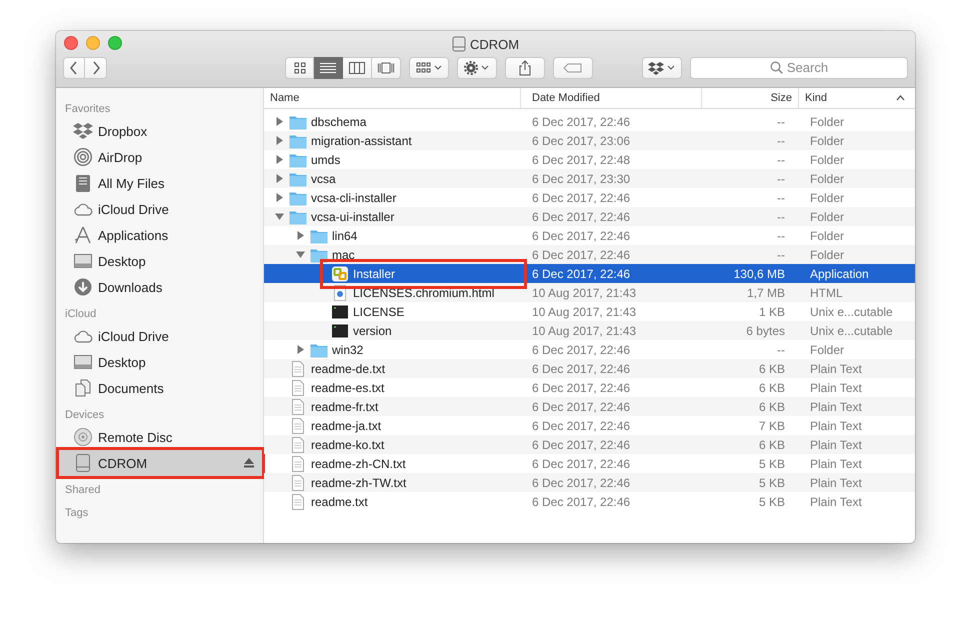  I want to click on drive-icon, so click(459, 44).